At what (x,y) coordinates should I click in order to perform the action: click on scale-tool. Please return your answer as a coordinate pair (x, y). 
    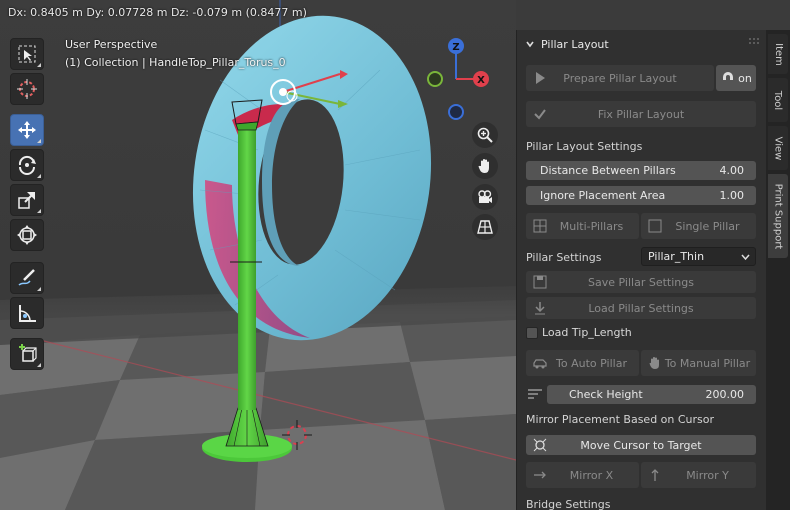
    Looking at the image, I should click on (27, 200).